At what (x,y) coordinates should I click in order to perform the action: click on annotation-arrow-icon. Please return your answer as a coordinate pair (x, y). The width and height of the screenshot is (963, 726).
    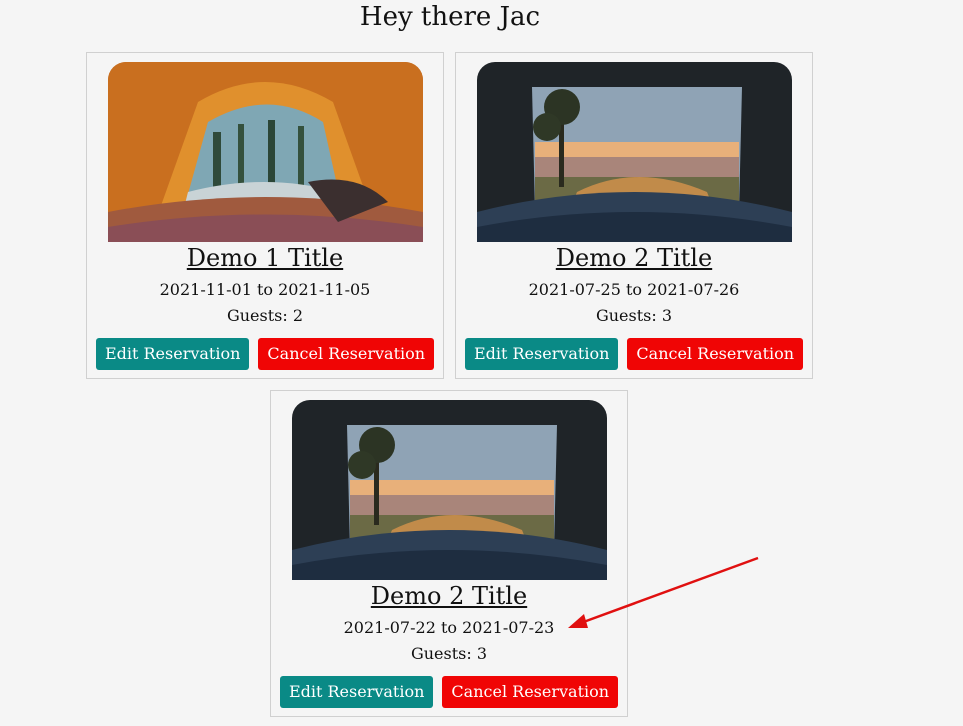
    Looking at the image, I should click on (663, 592).